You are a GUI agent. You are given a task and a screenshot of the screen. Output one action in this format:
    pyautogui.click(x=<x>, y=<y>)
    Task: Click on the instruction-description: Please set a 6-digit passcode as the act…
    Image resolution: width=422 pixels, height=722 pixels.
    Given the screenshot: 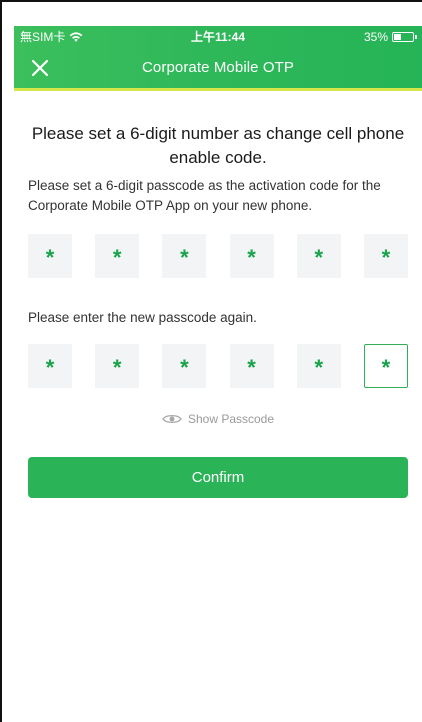 What is the action you would take?
    pyautogui.click(x=204, y=195)
    